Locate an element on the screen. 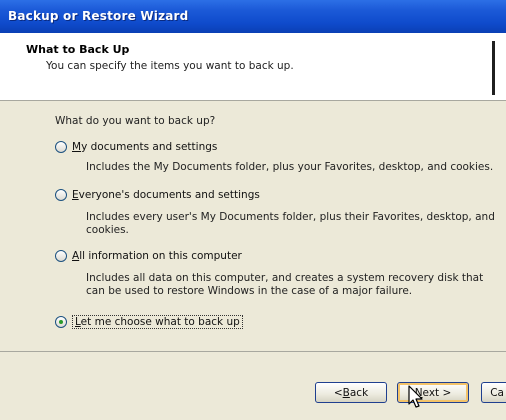 Image resolution: width=506 pixels, height=420 pixels. question-label: What do you want to back up? is located at coordinates (135, 121).